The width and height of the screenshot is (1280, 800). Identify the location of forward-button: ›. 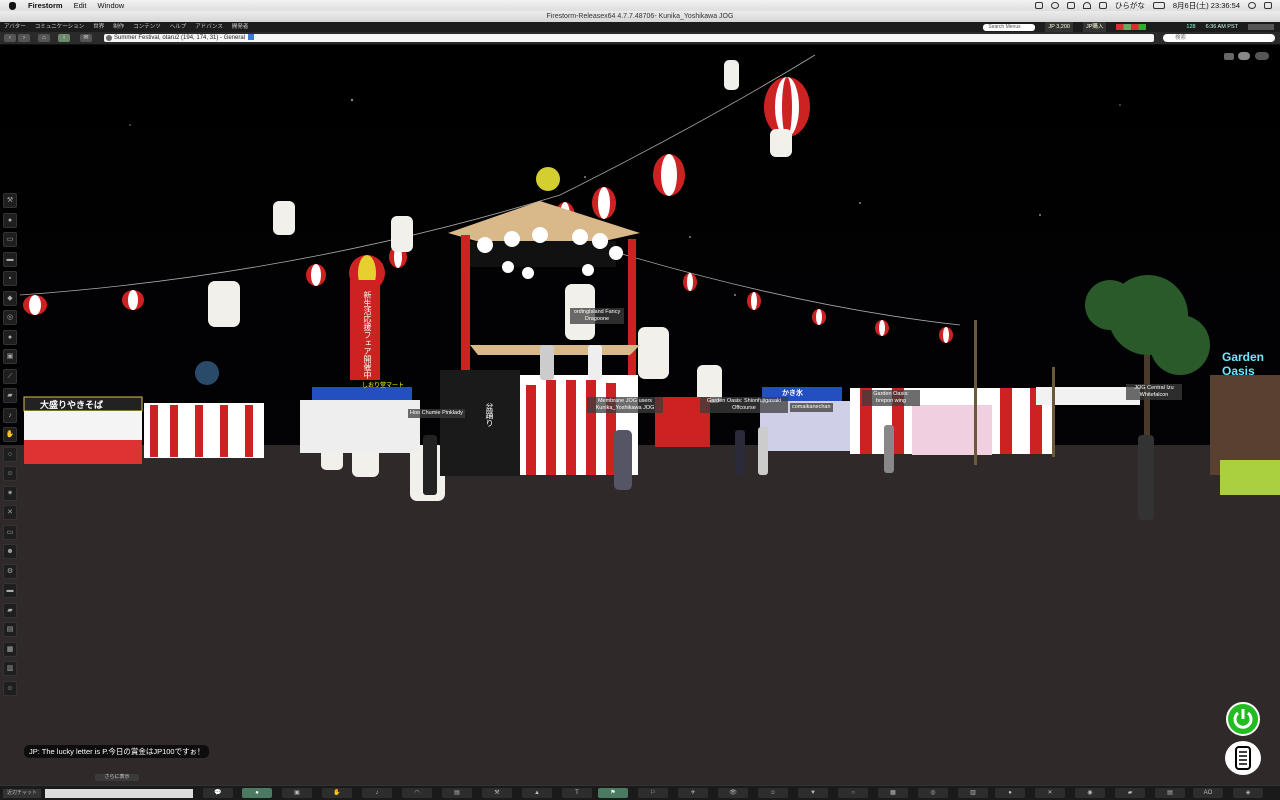
(24, 38).